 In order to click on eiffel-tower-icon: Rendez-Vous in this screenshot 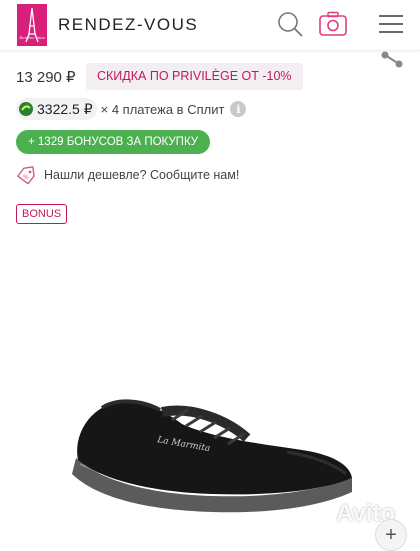, I will do `click(31, 25)`.